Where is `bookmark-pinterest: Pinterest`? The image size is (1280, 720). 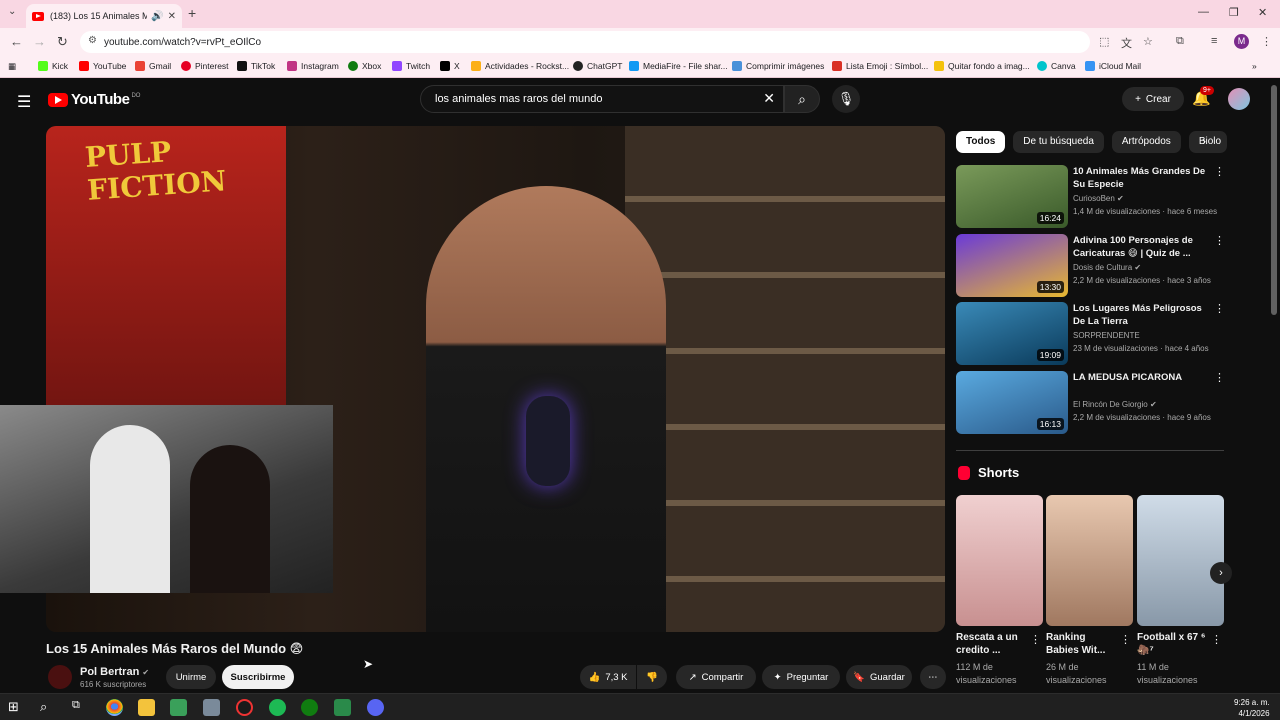
bookmark-pinterest: Pinterest is located at coordinates (205, 66).